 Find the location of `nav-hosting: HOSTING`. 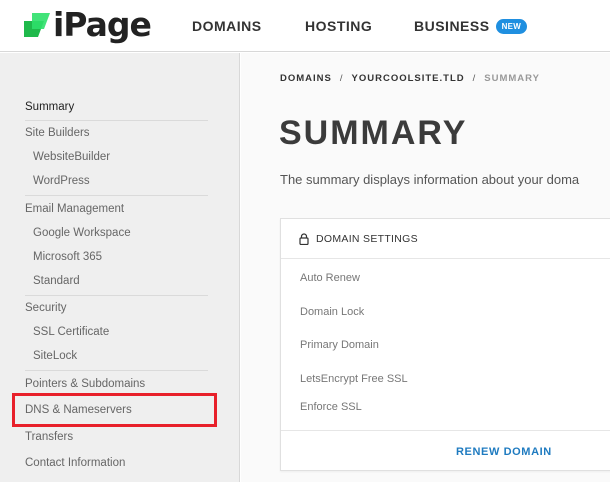

nav-hosting: HOSTING is located at coordinates (338, 26).